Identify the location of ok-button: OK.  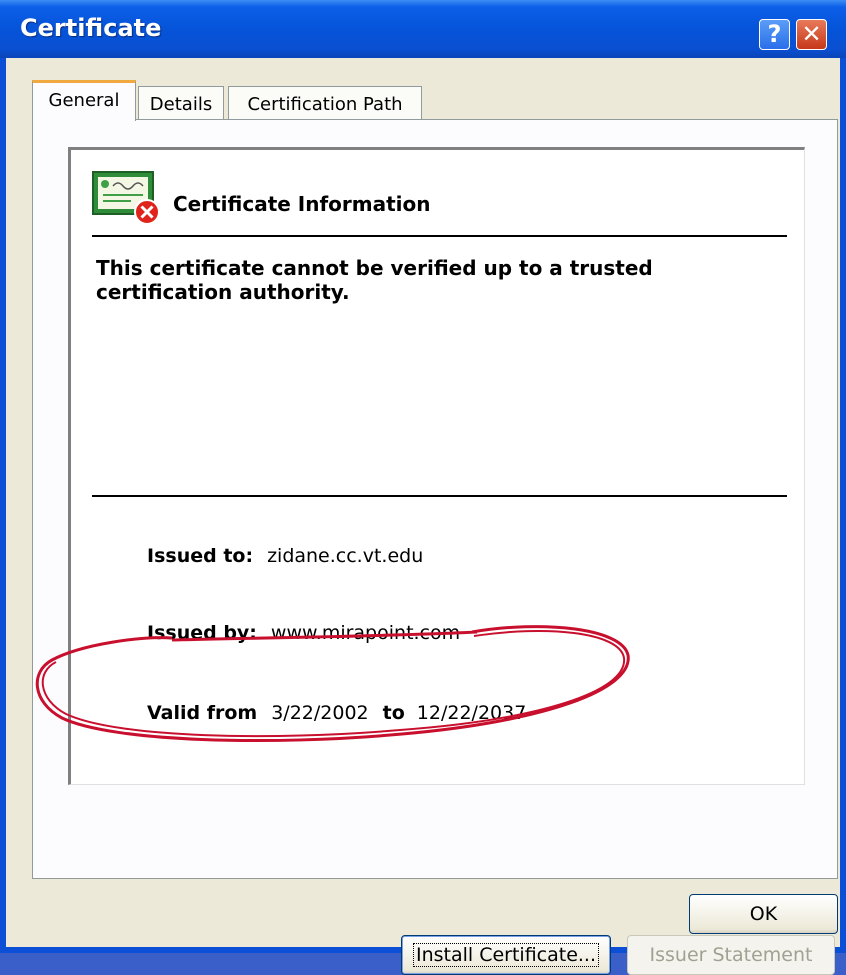
(763, 914).